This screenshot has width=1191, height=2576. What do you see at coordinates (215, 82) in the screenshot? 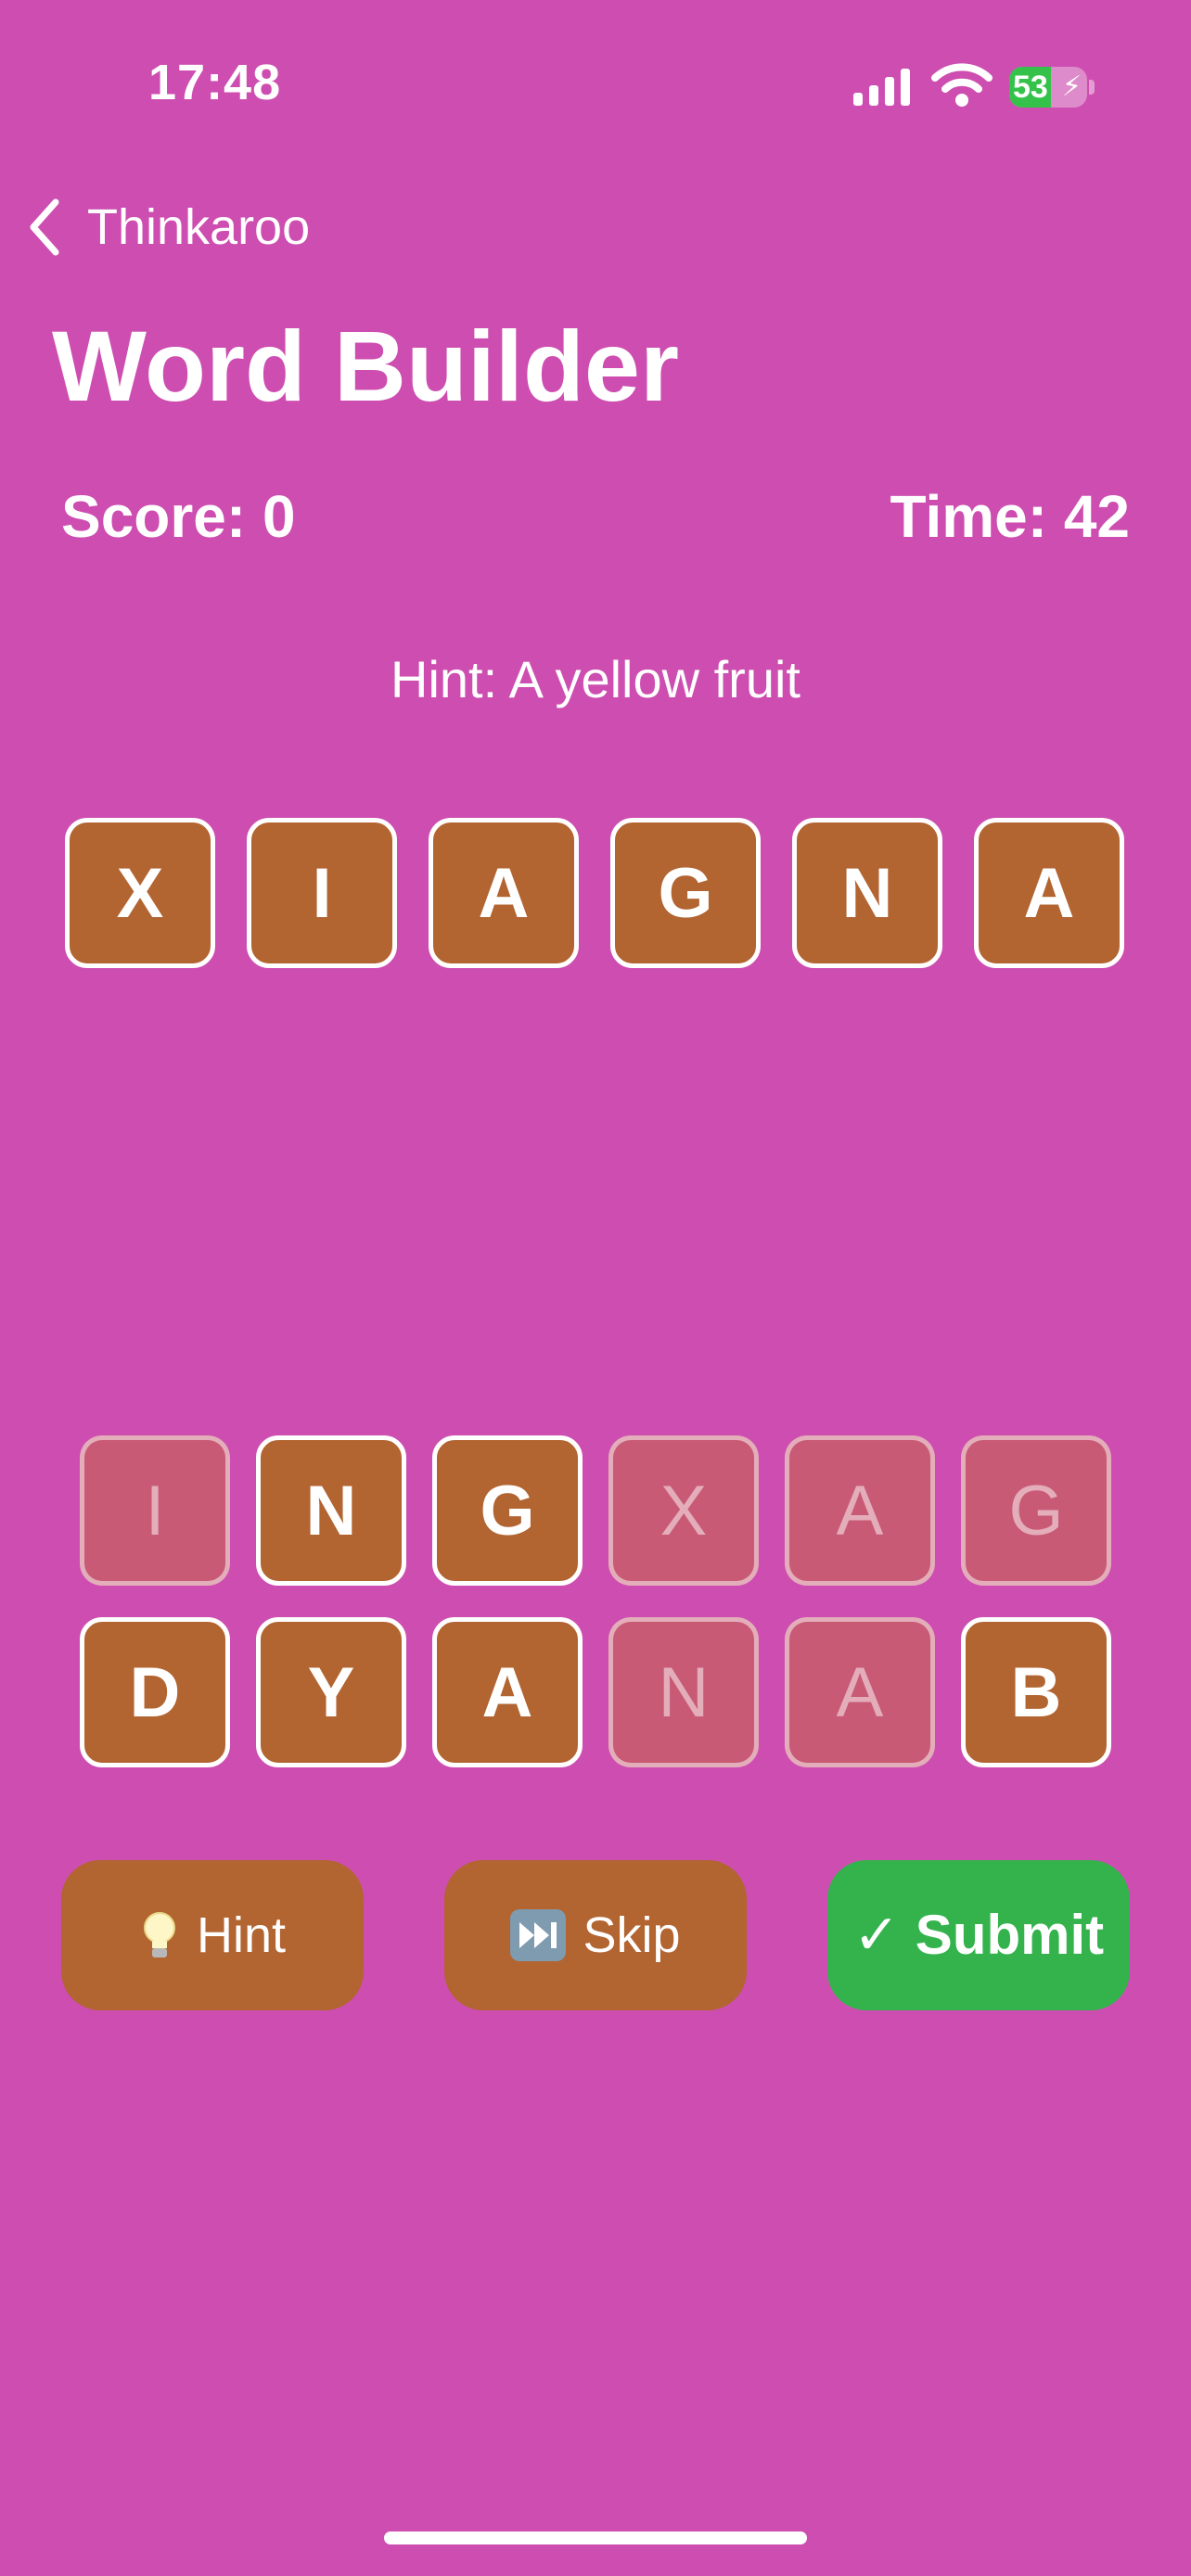
I see `status-time: 17:48` at bounding box center [215, 82].